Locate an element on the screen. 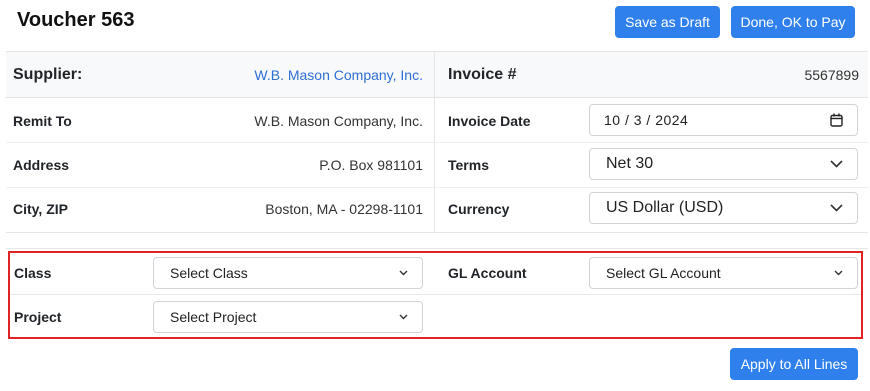 This screenshot has width=870, height=391. address-value: P.O. Box 981101 is located at coordinates (371, 165).